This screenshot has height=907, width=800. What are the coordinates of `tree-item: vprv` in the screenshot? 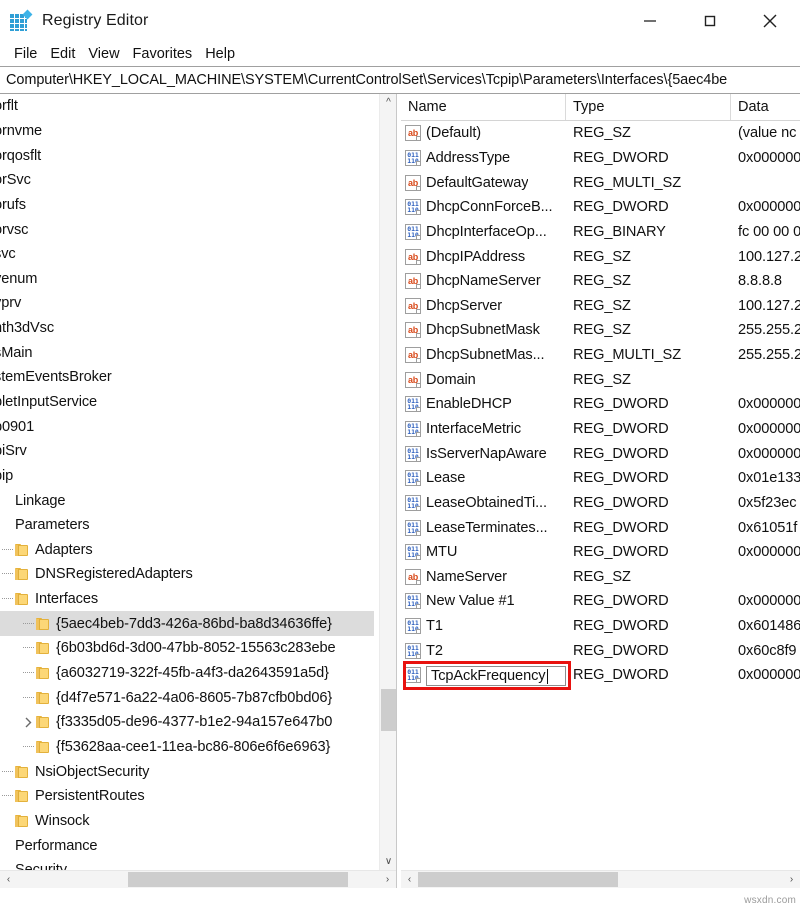 It's located at (187, 303).